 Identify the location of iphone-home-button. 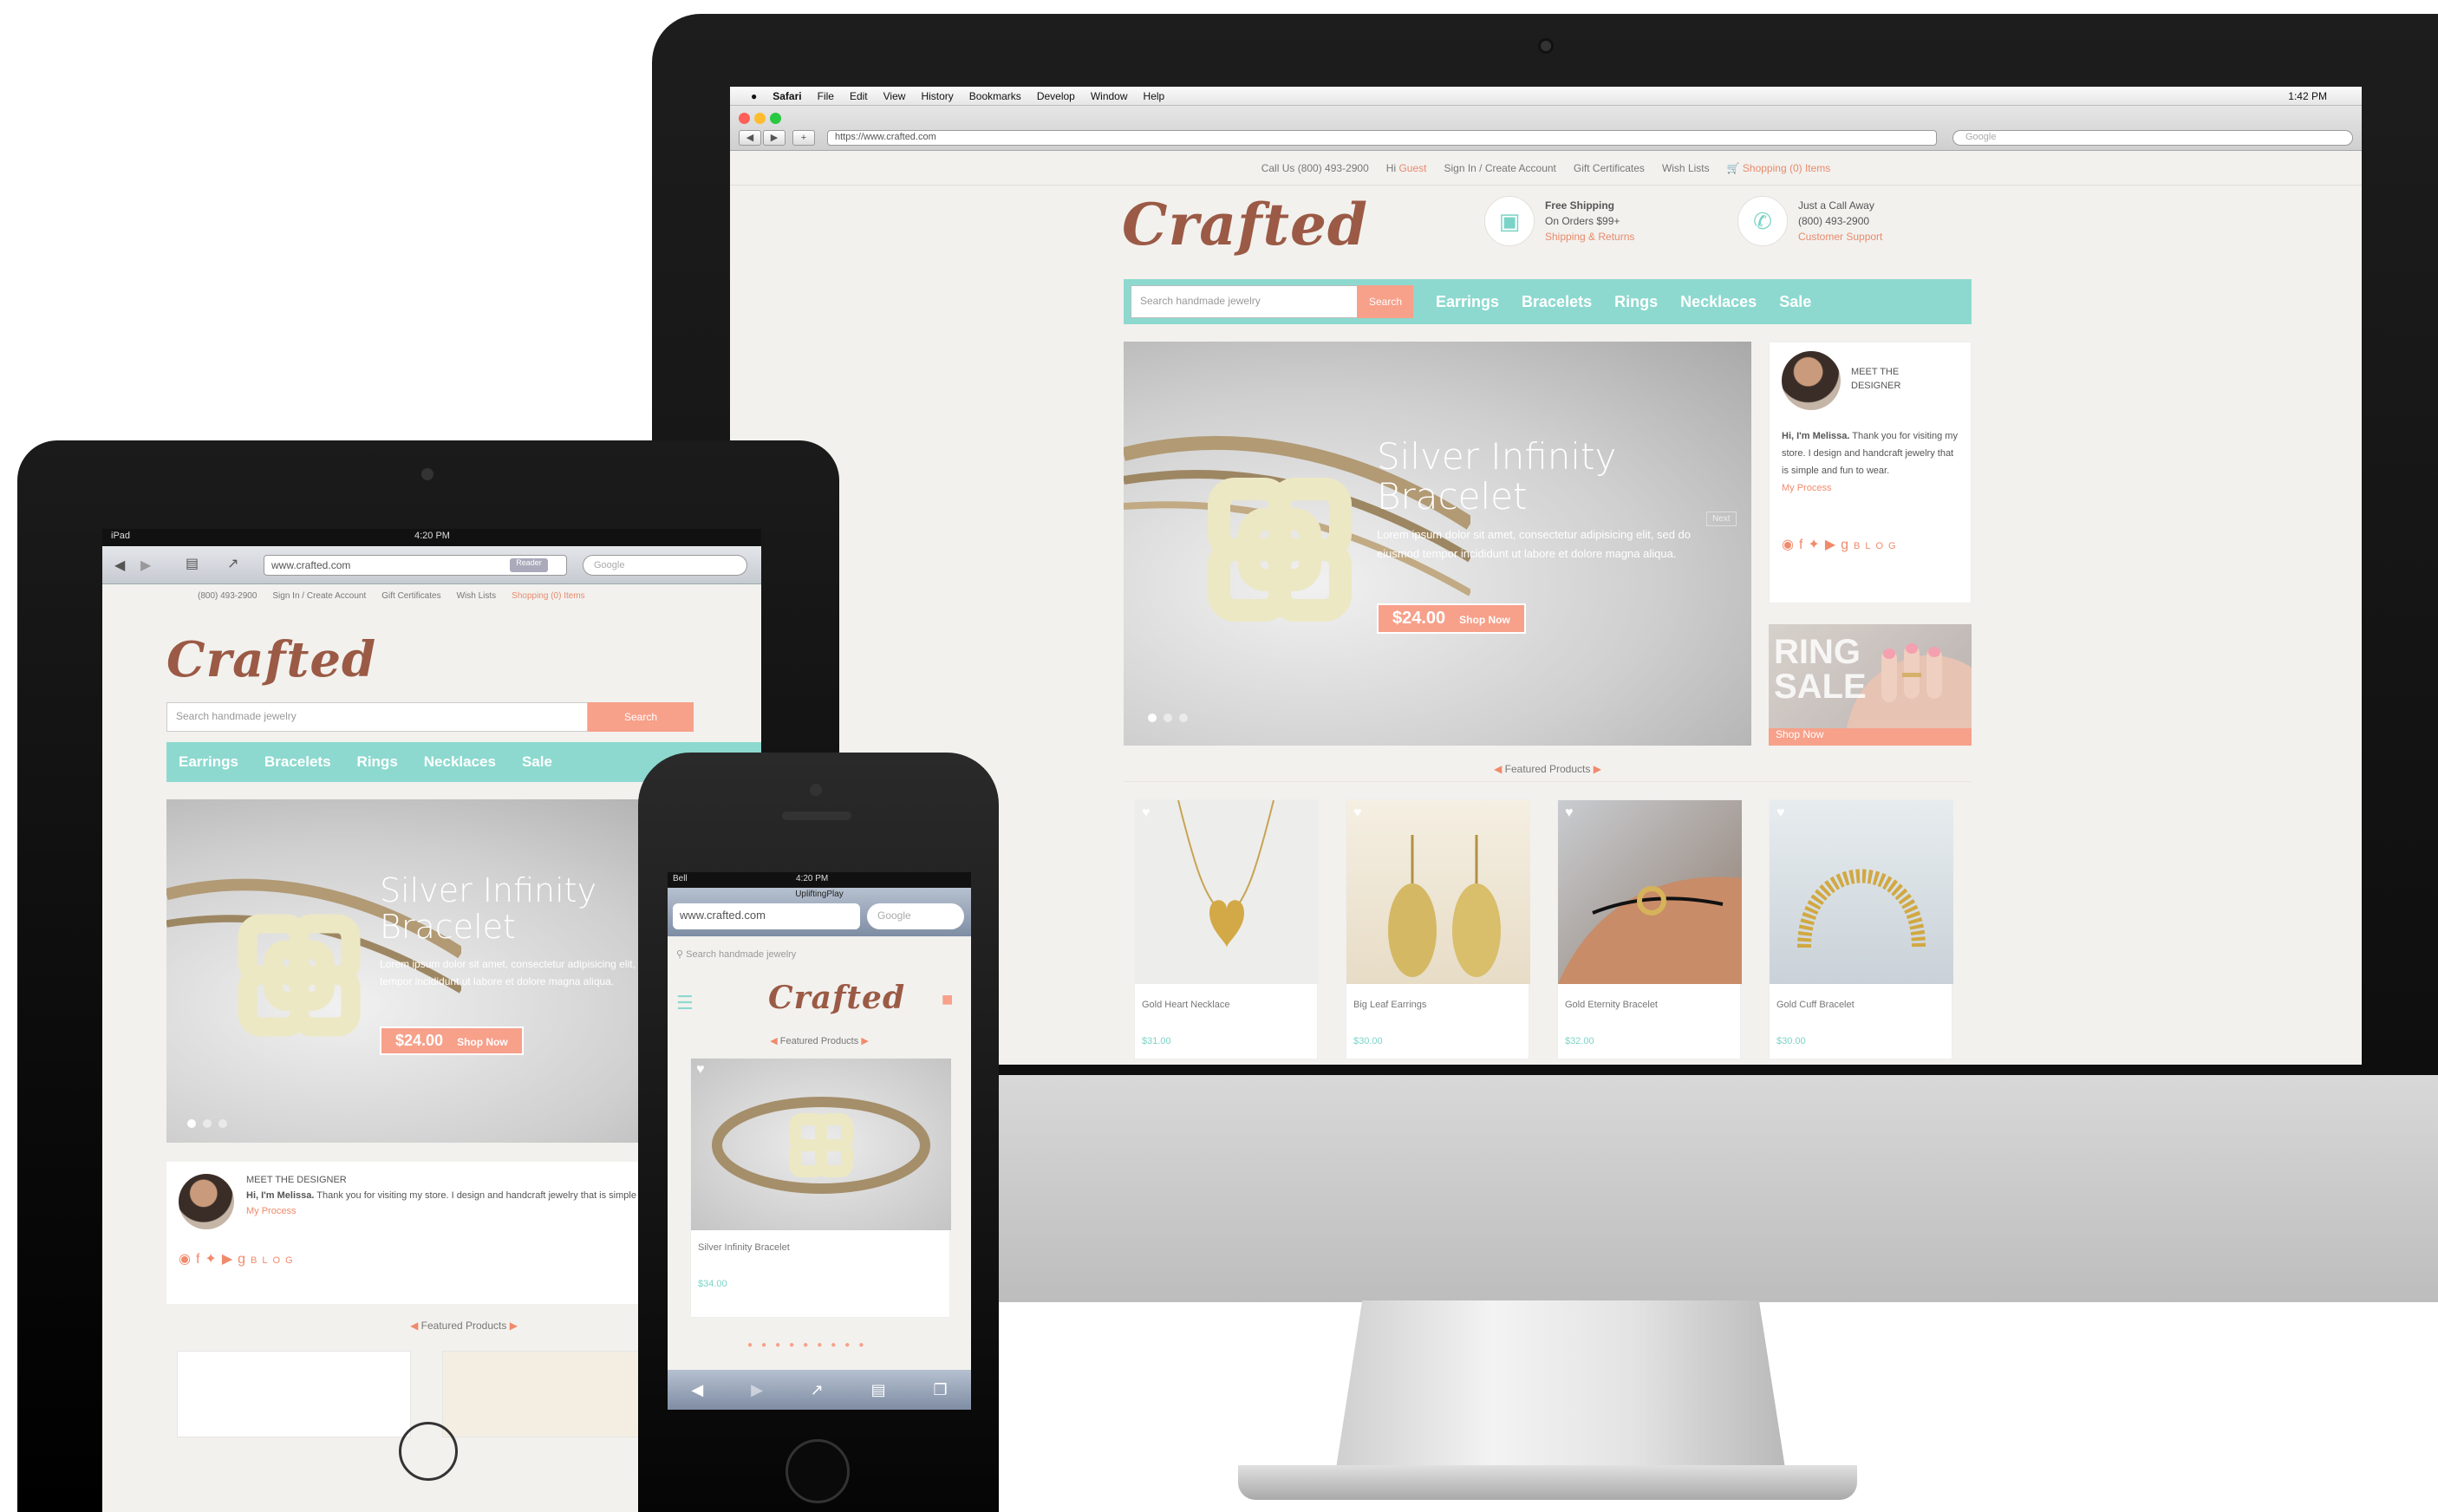
(818, 1471).